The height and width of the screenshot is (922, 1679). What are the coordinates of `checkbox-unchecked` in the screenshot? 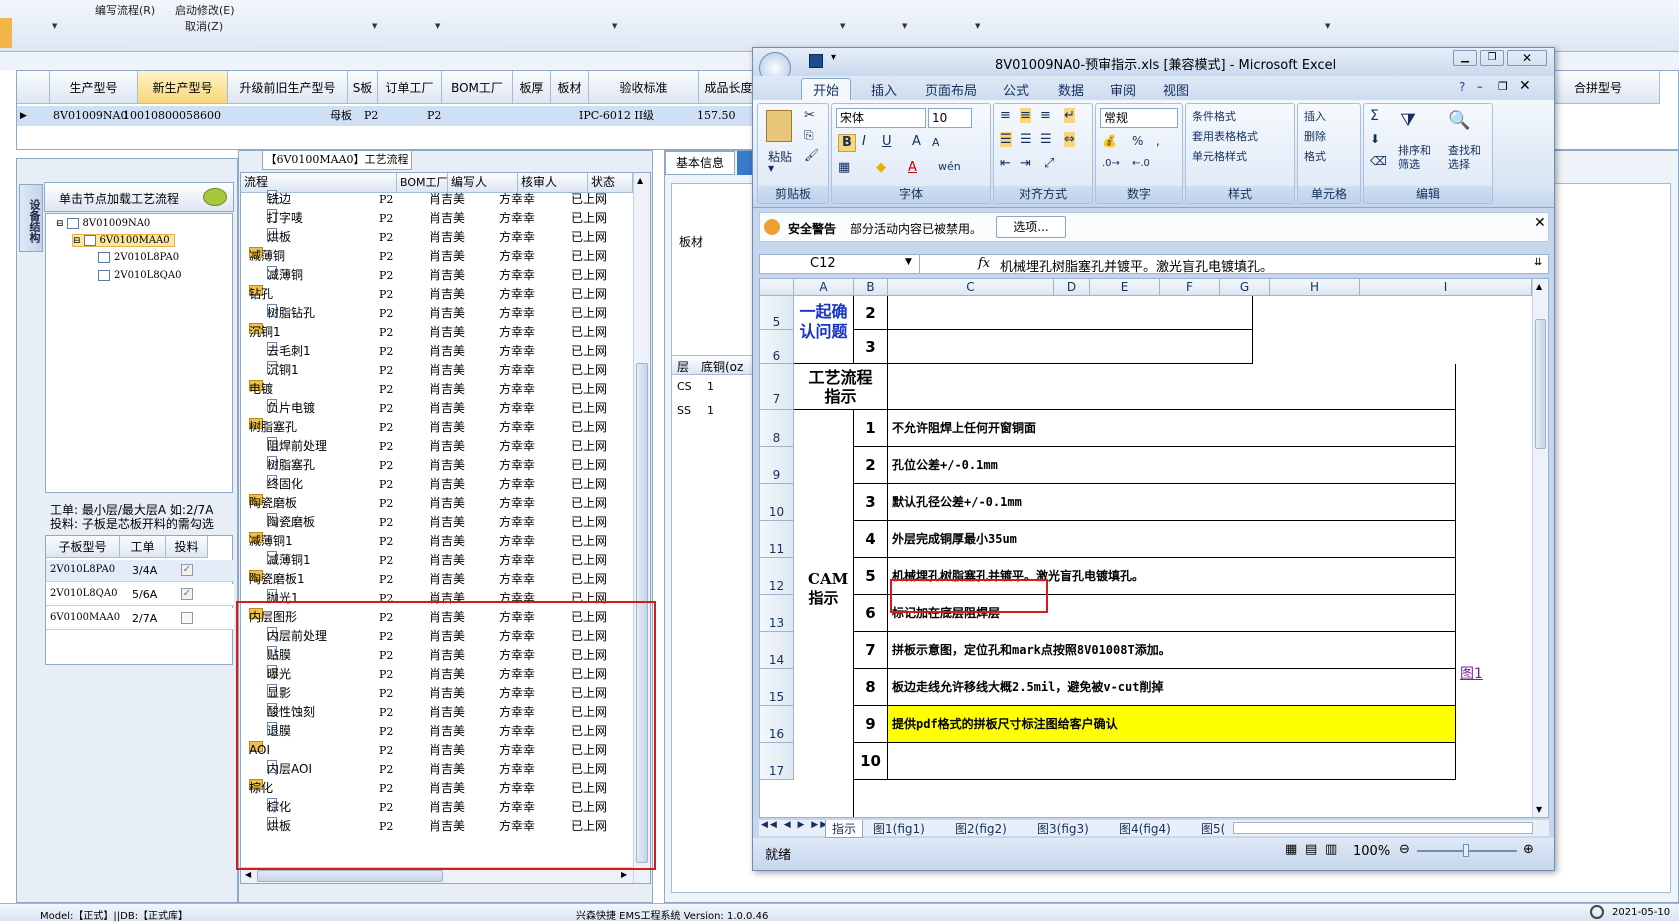 It's located at (187, 618).